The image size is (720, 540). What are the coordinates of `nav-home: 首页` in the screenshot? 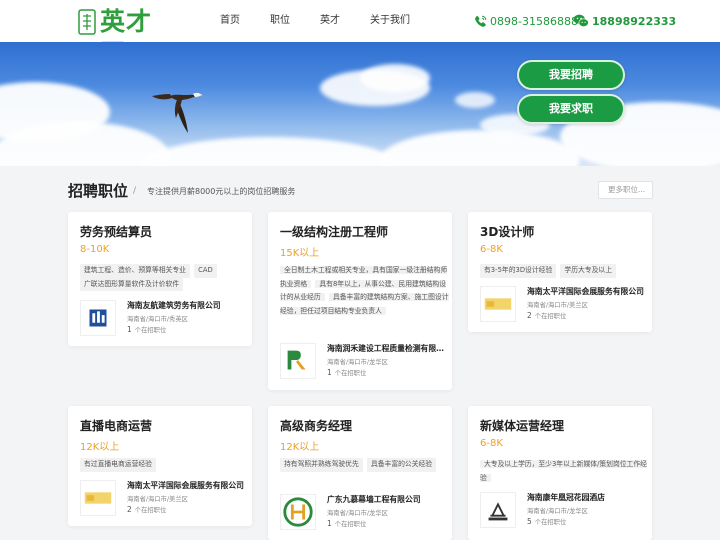 It's located at (230, 21).